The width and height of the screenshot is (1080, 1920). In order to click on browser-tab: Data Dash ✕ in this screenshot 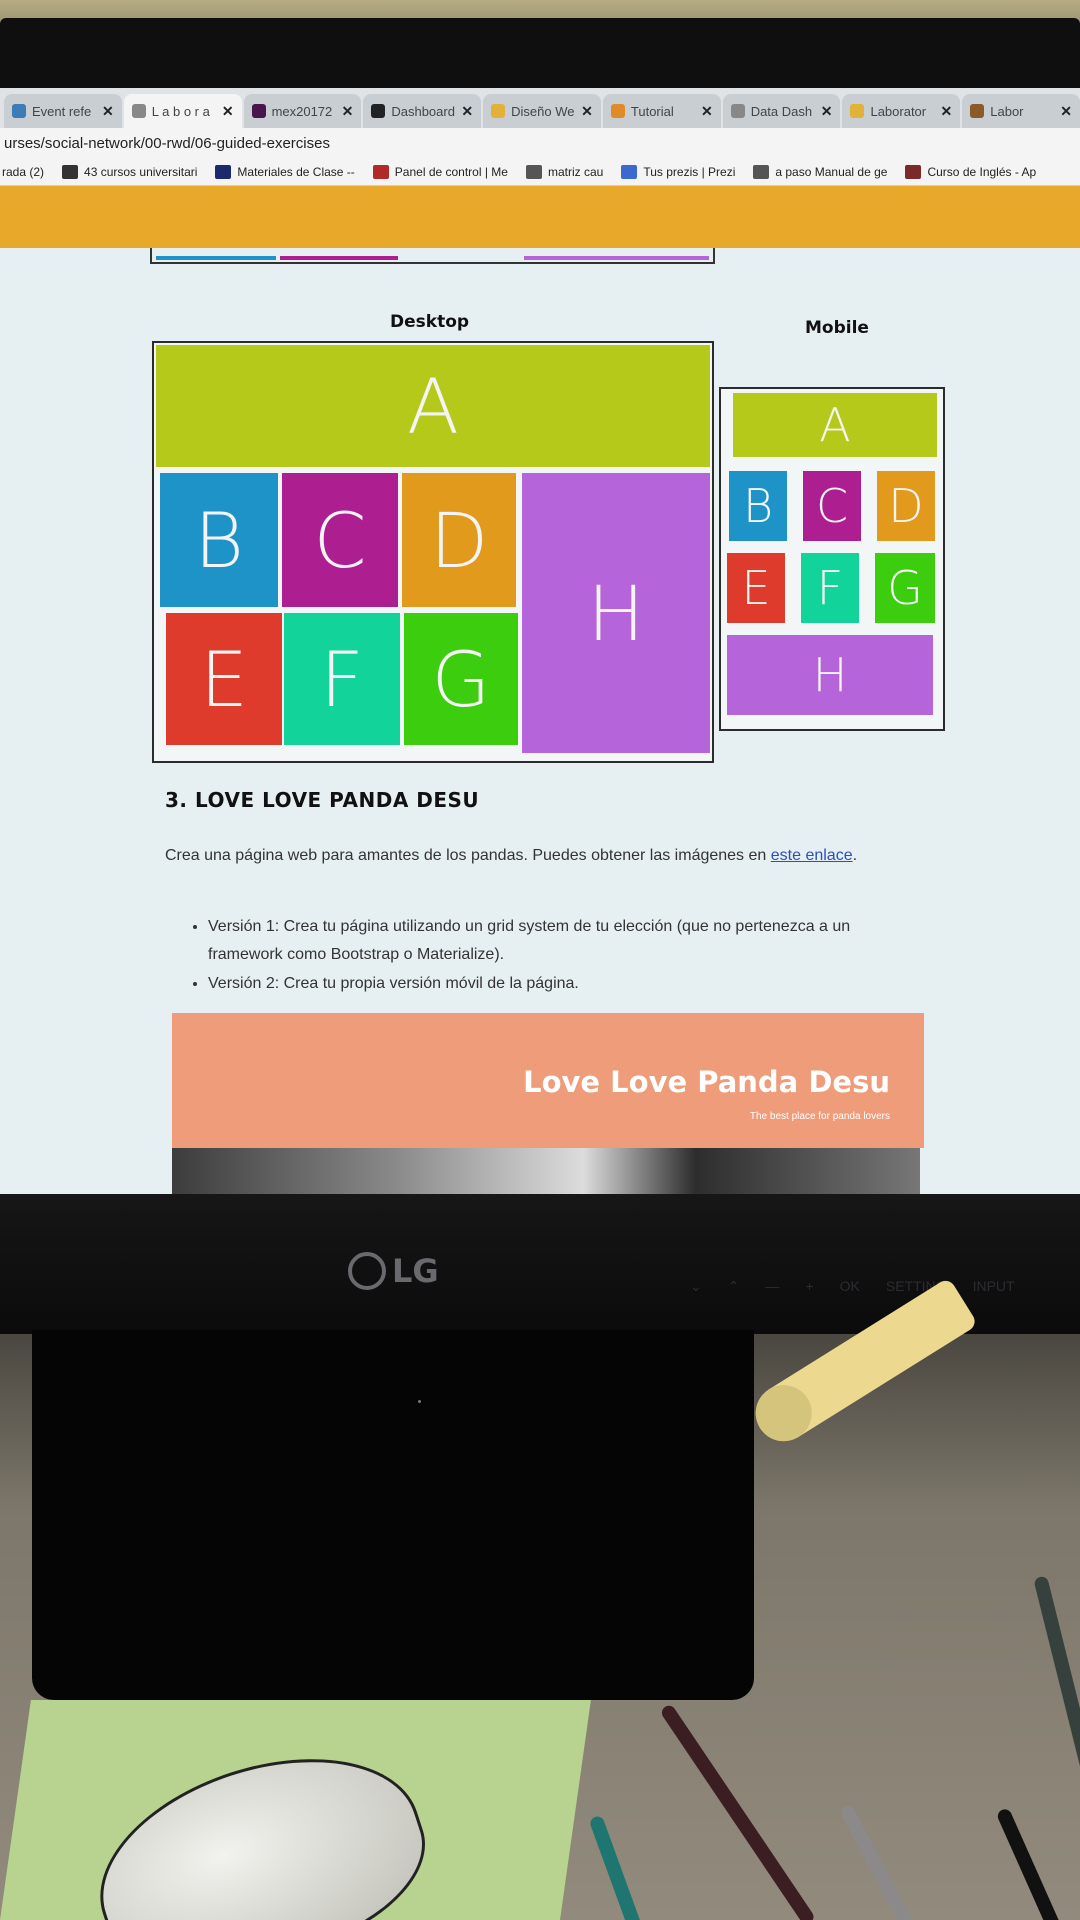, I will do `click(781, 111)`.